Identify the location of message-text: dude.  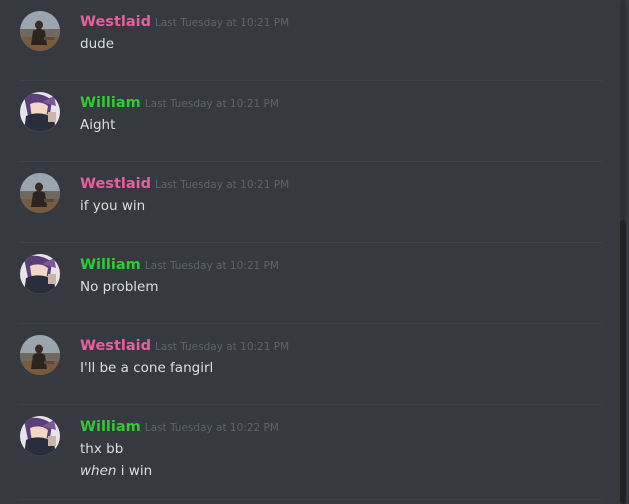
(97, 44).